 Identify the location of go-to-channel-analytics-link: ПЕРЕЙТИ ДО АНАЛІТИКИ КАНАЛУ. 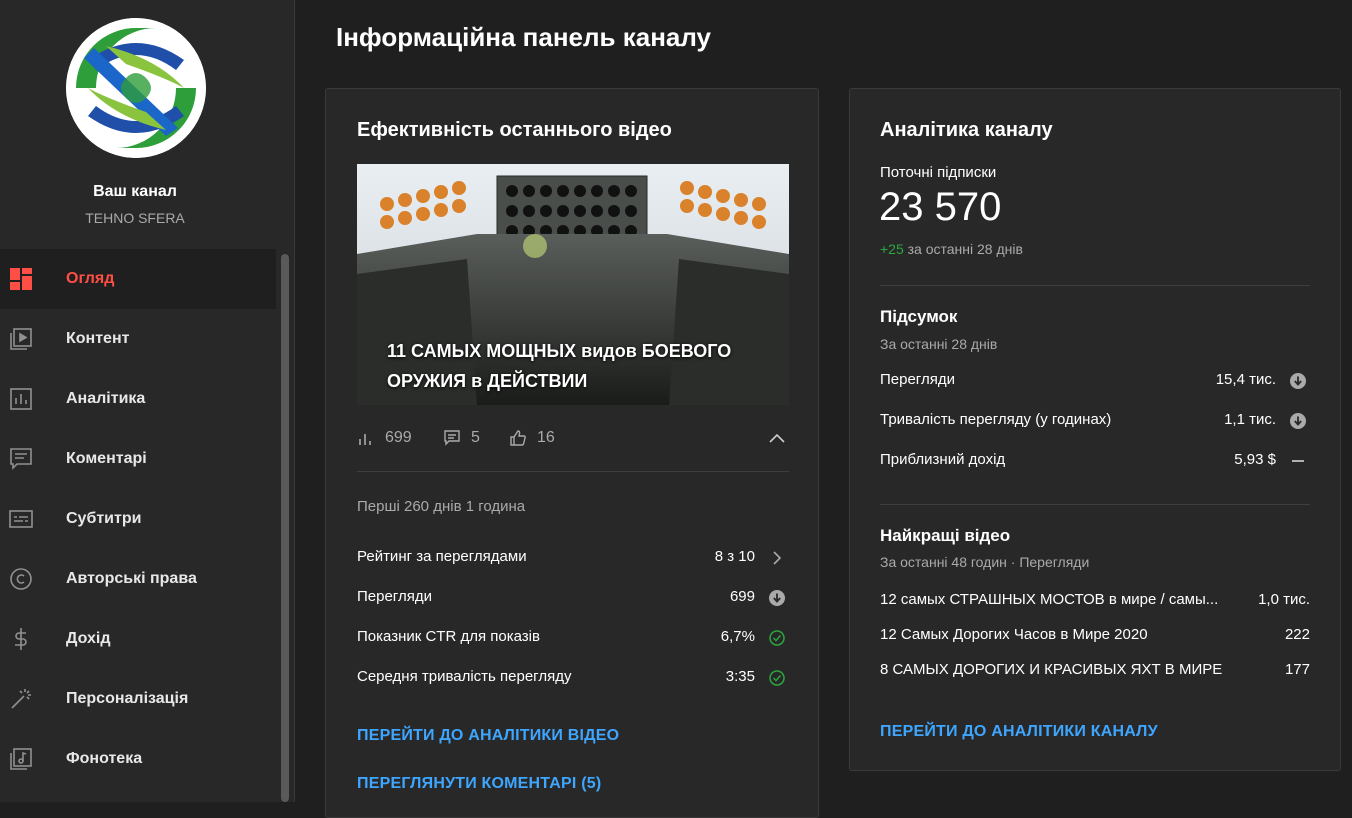
(1019, 732).